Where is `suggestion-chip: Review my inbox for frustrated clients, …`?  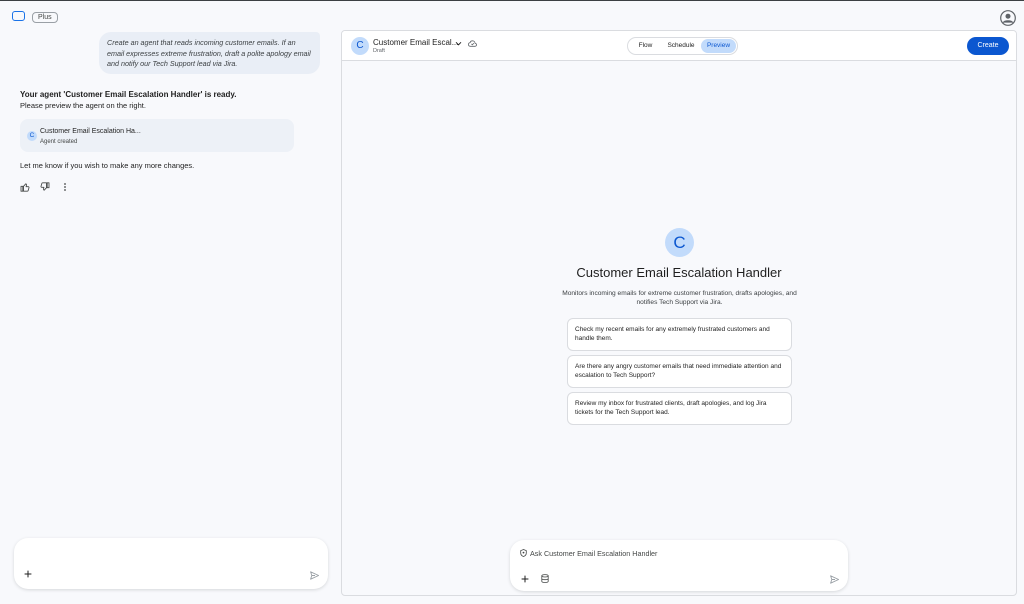
suggestion-chip: Review my inbox for frustrated clients, … is located at coordinates (679, 408).